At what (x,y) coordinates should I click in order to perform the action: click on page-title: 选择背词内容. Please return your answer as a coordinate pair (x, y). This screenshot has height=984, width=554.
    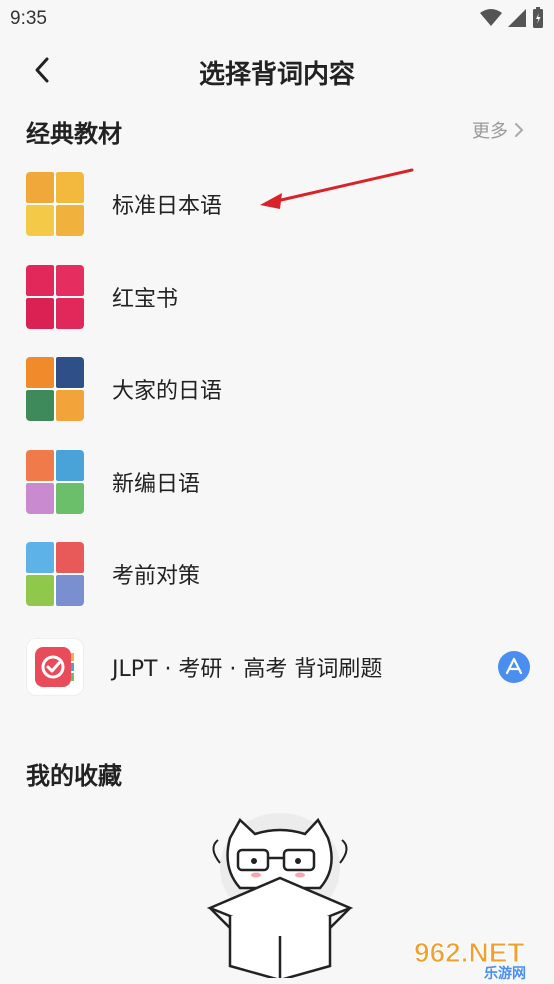
    Looking at the image, I should click on (276, 75).